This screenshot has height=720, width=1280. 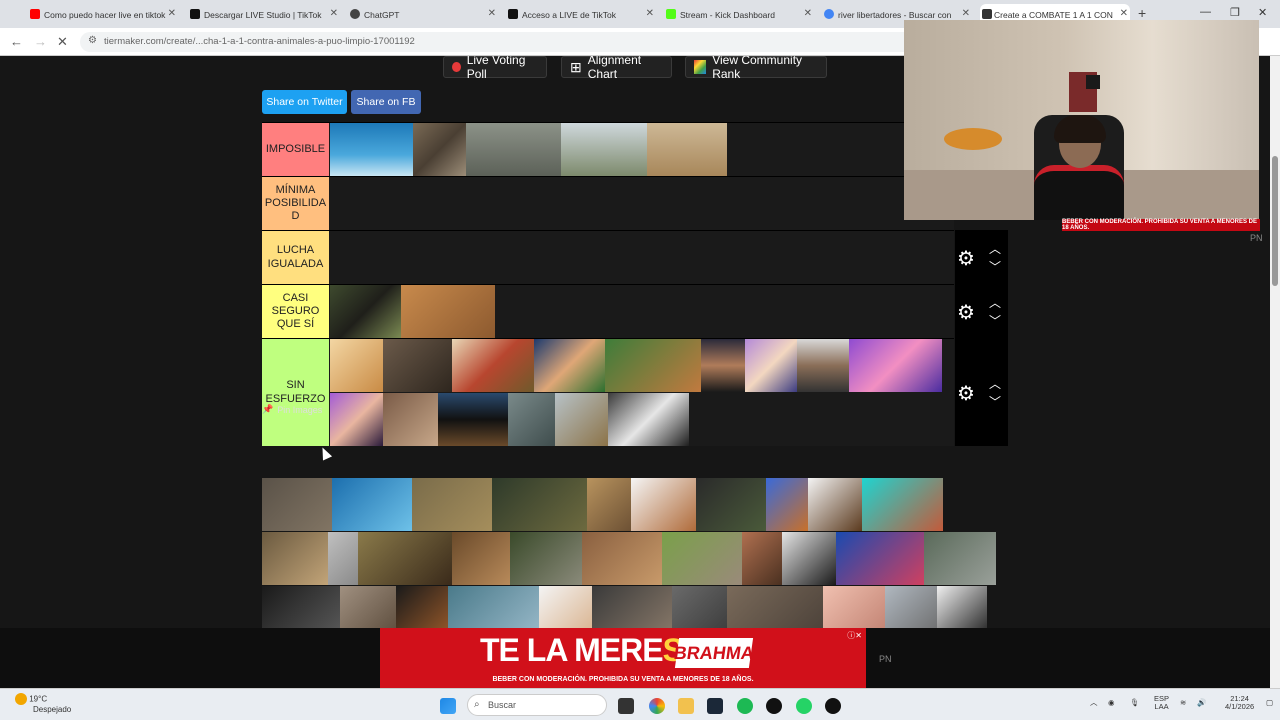 What do you see at coordinates (452, 504) in the screenshot?
I see `warthog-image` at bounding box center [452, 504].